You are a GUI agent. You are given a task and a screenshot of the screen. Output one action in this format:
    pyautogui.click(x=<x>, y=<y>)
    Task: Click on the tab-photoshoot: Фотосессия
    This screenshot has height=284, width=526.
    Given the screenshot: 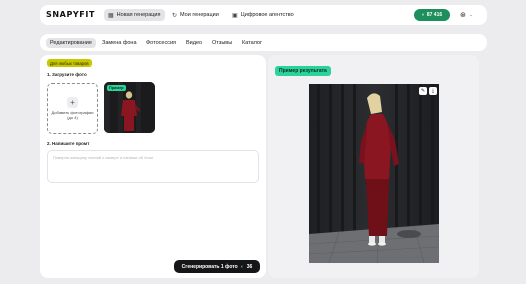 What is the action you would take?
    pyautogui.click(x=161, y=43)
    